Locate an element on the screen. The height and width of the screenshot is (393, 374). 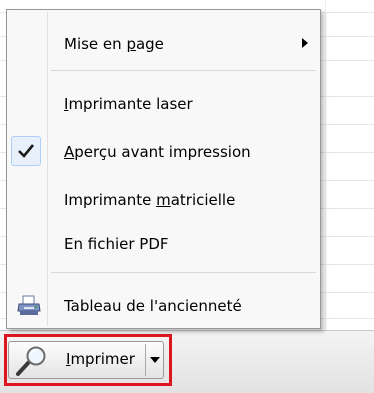
menu-item-label: En fichier PDF is located at coordinates (116, 244).